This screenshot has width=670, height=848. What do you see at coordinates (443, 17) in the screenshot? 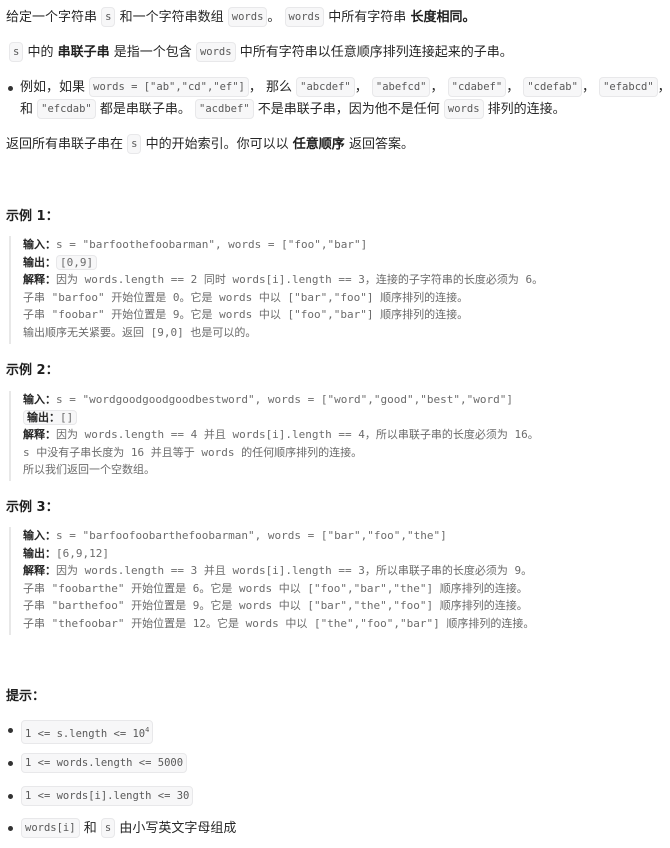
I see `bold-text: 长度相同。` at bounding box center [443, 17].